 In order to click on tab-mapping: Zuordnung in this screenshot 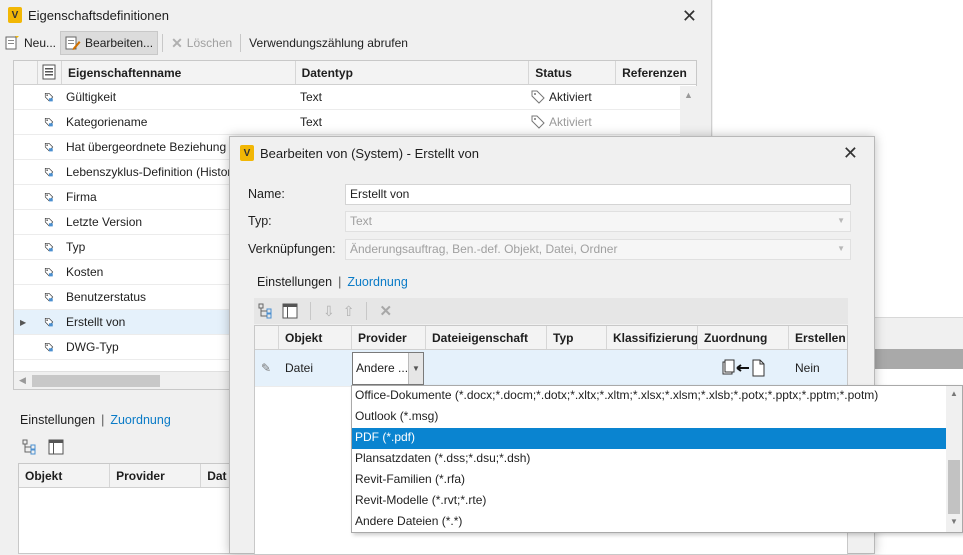, I will do `click(140, 420)`.